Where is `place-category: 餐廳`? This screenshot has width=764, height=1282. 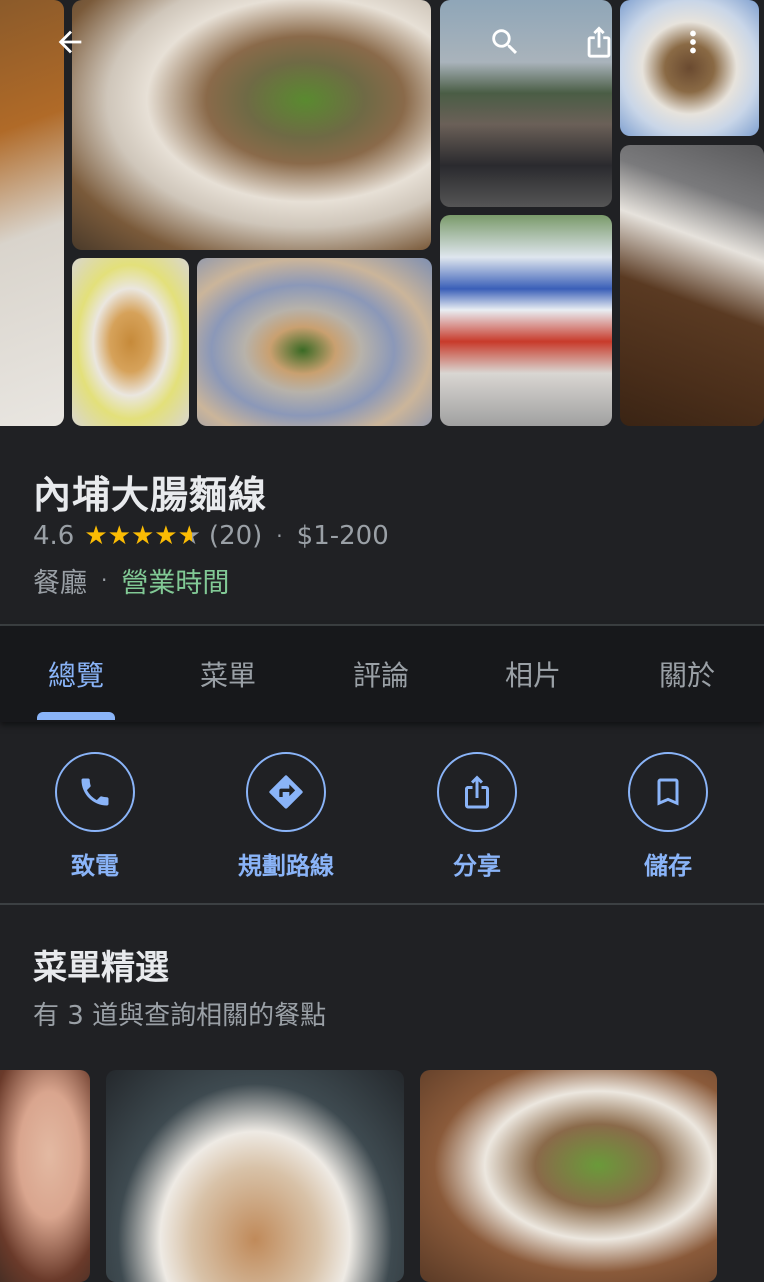
place-category: 餐廳 is located at coordinates (60, 583).